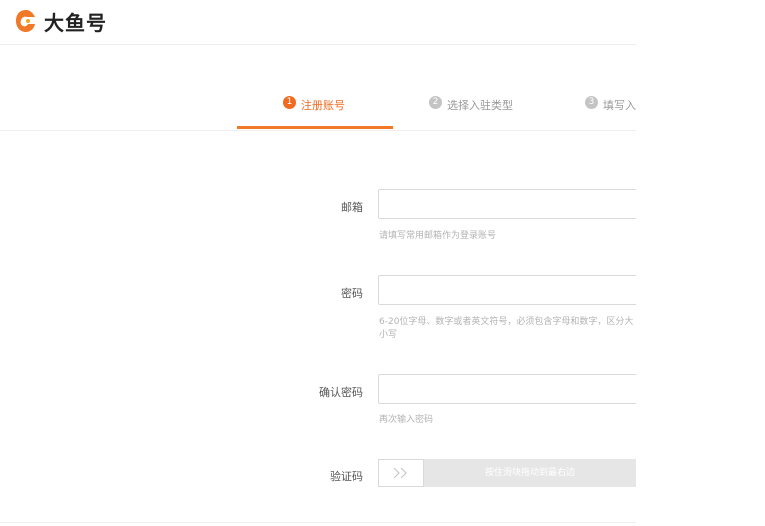 The width and height of the screenshot is (765, 526). I want to click on step-label: 填写入, so click(619, 105).